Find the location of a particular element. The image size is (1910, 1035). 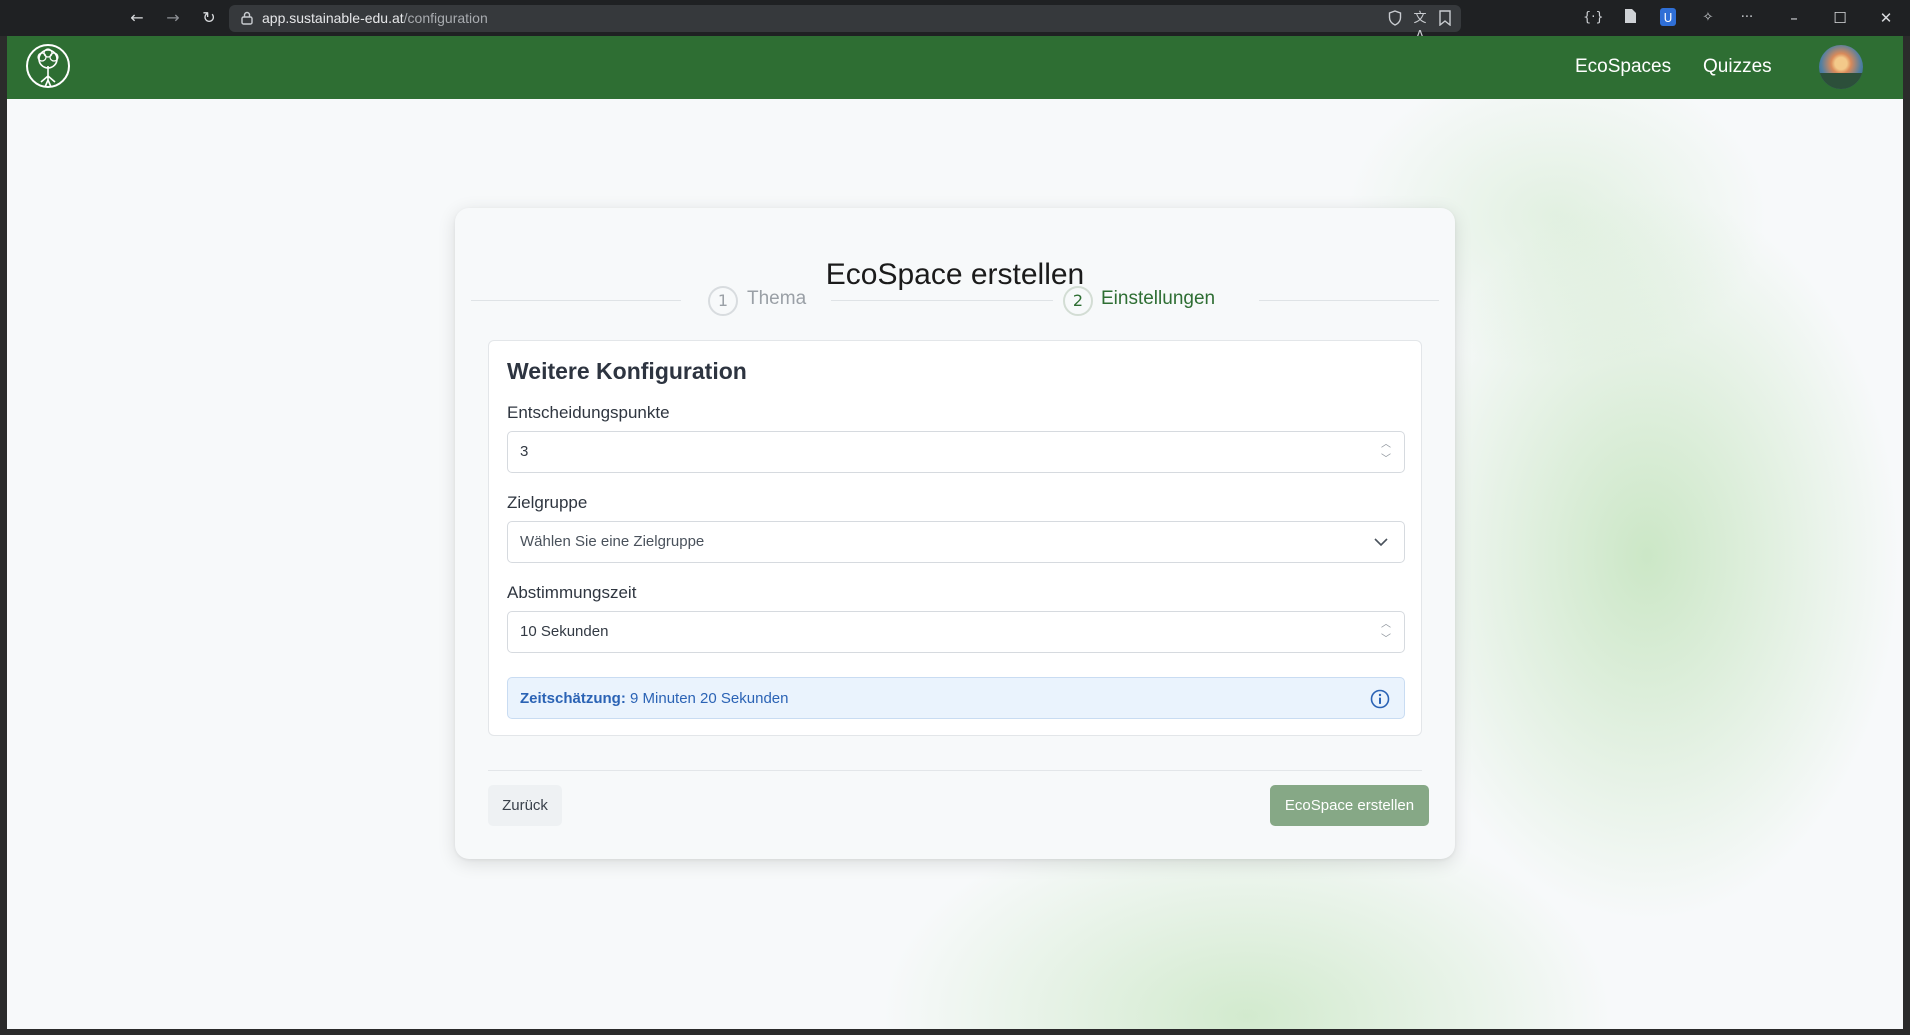

translate-icon: 文A is located at coordinates (1420, 27).